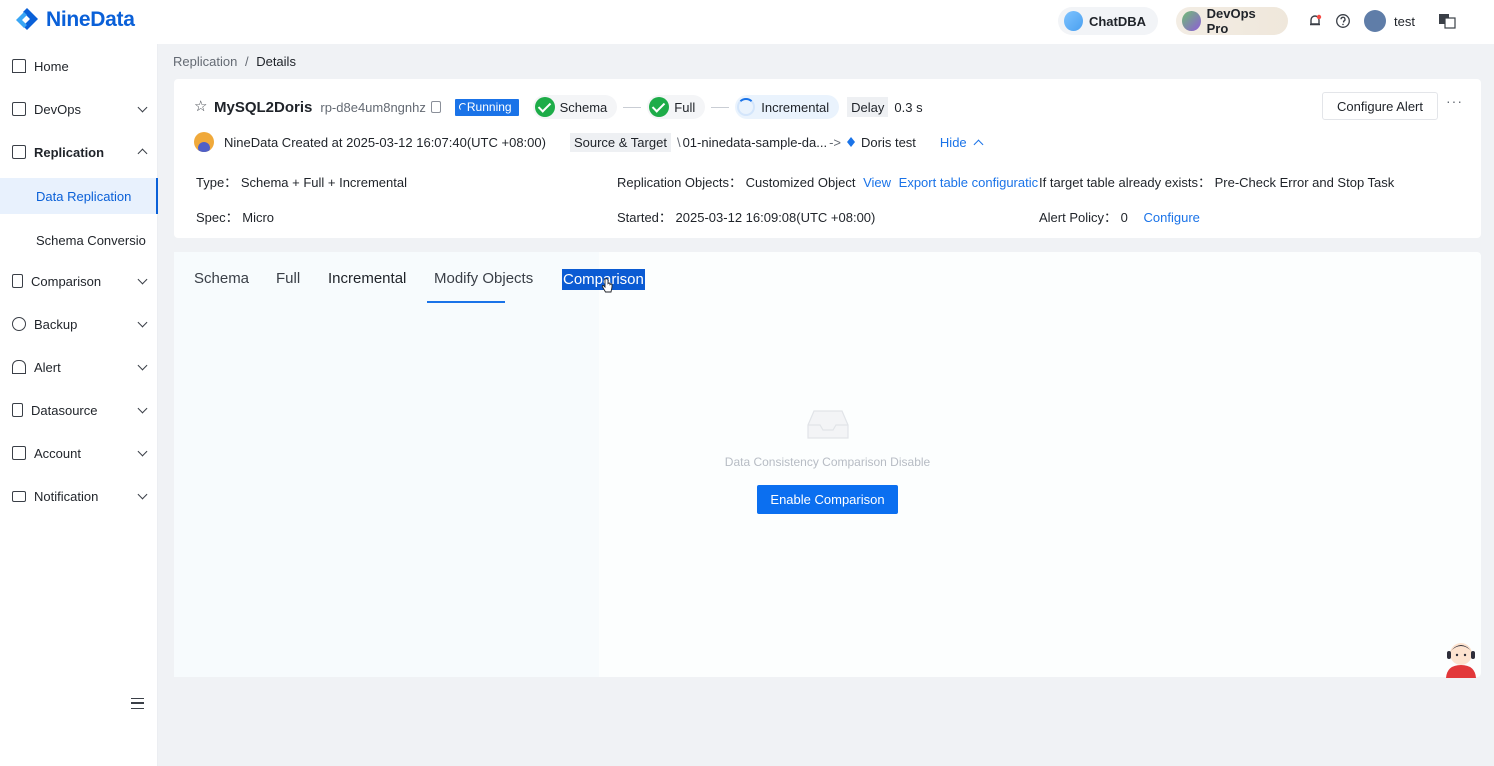 This screenshot has height=766, width=1494. I want to click on sidebar-item-label: Notification, so click(66, 496).